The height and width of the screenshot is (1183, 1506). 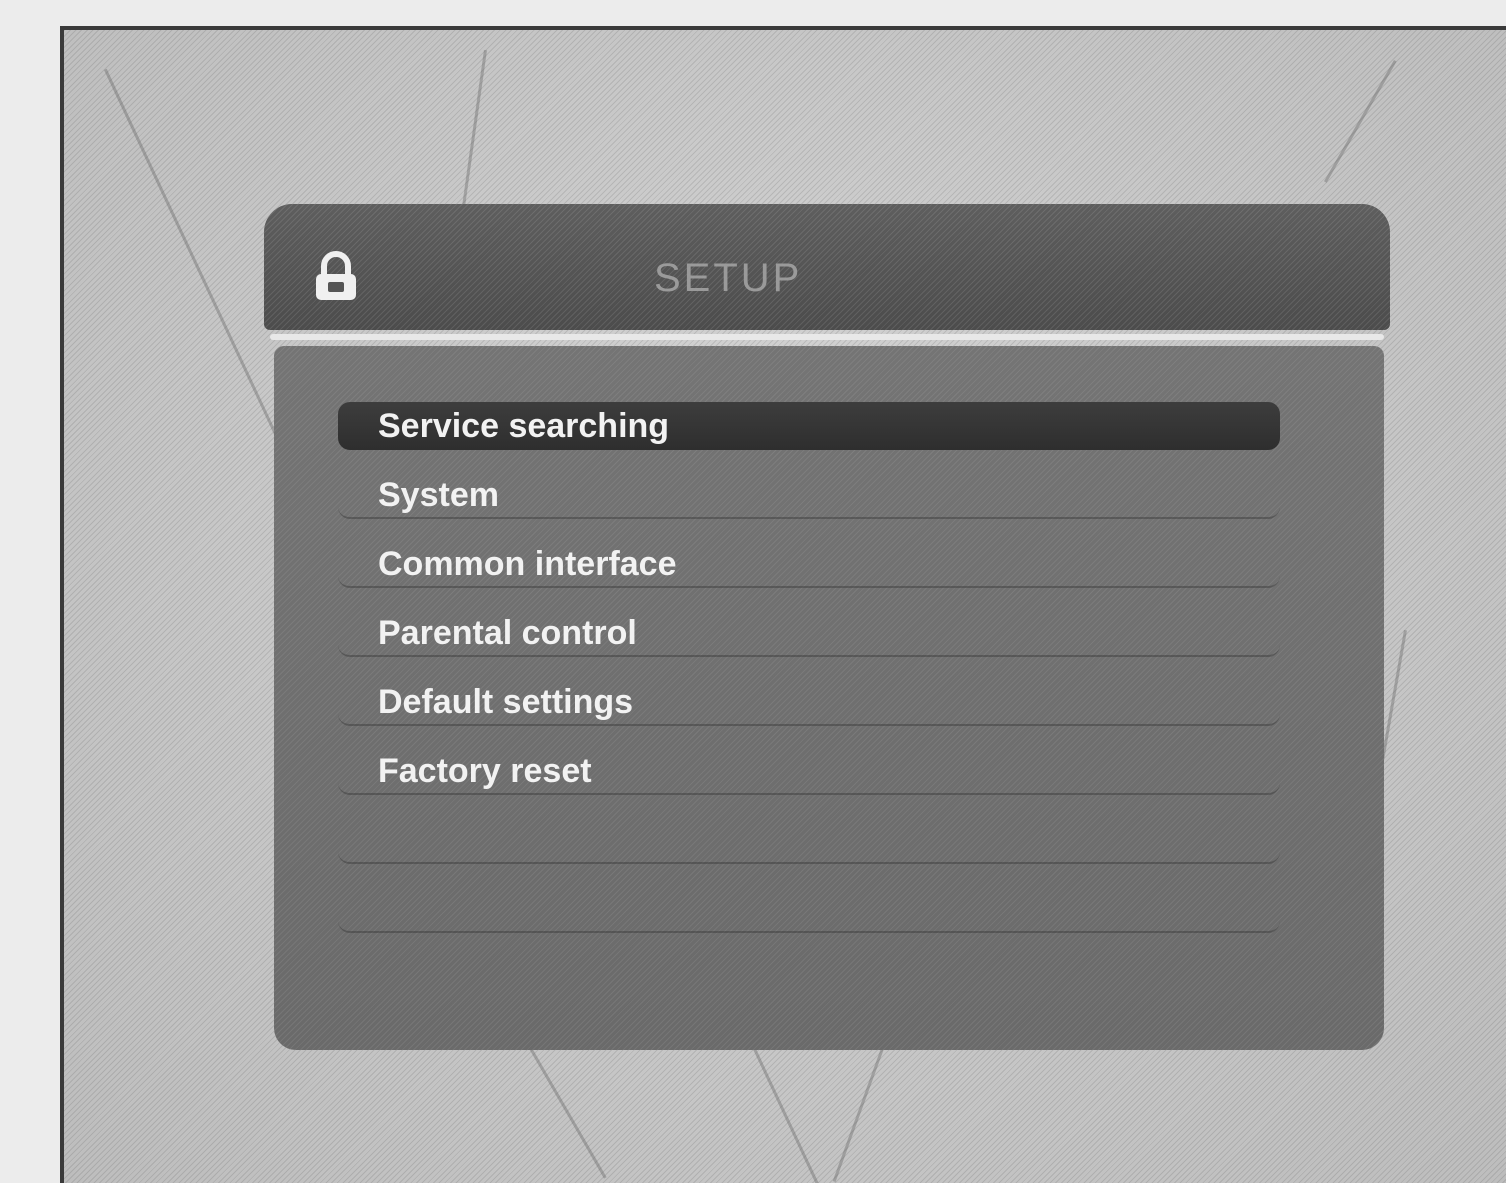 What do you see at coordinates (809, 702) in the screenshot?
I see `menu-item-default-settings: Default settings` at bounding box center [809, 702].